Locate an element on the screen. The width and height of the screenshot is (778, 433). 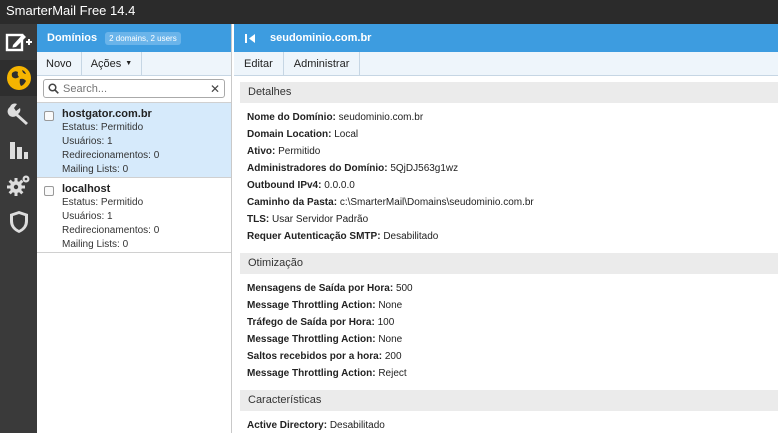
bar-chart-icon is located at coordinates (18, 150).